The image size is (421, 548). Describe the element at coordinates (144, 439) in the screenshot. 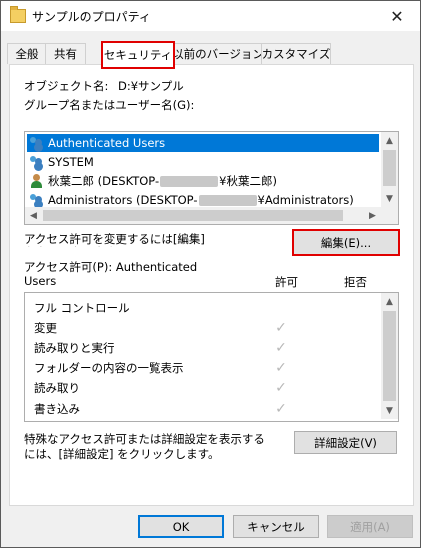

I see `advanced-note-line1: 特殊なアクセス許可または詳細設定を表示する` at that location.